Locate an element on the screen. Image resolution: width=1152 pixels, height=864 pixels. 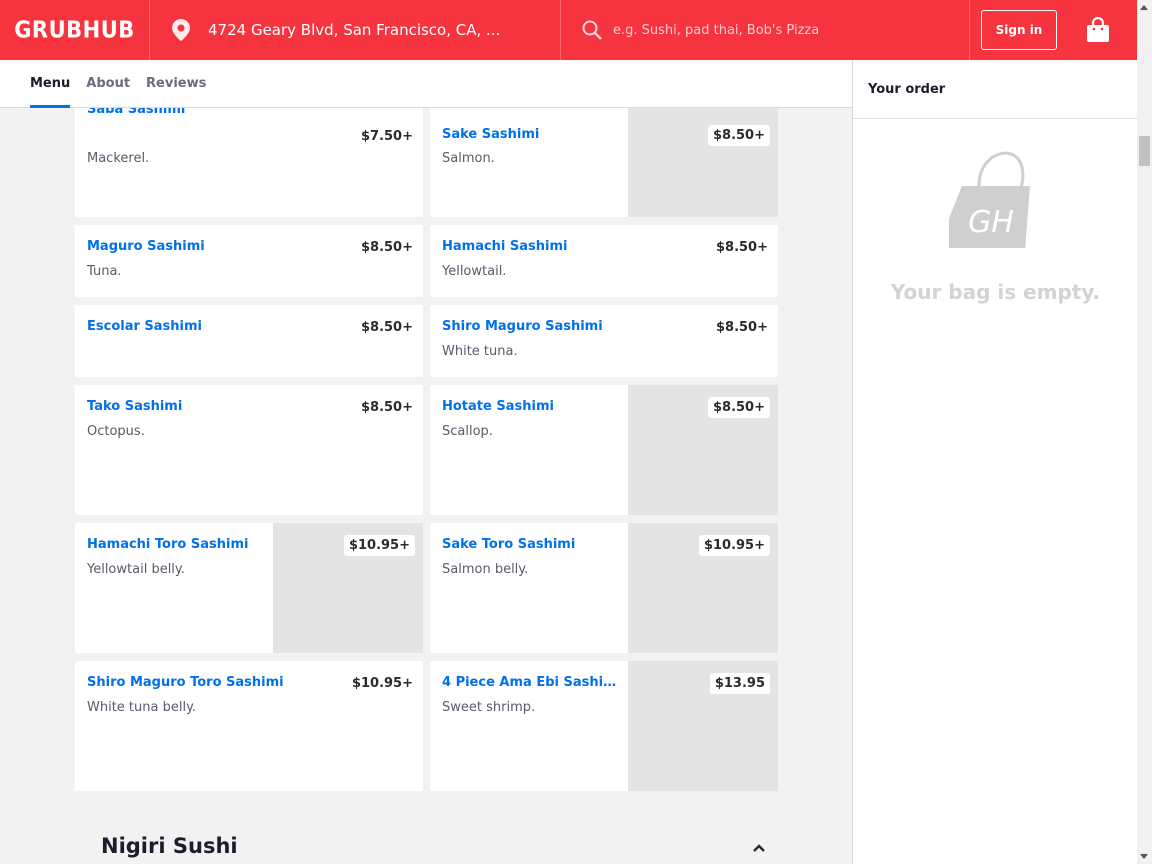
item-name: Shiro Maguro Toro Sashimi is located at coordinates (185, 682).